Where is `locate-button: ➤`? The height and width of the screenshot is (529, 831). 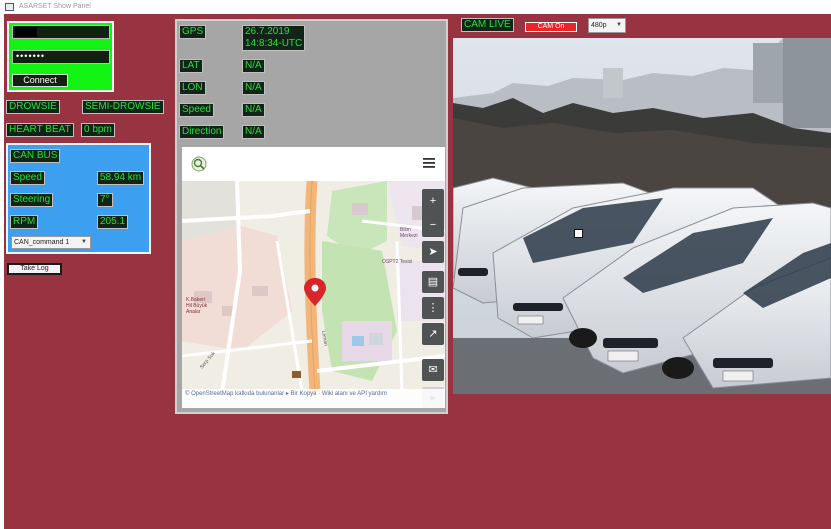
locate-button: ➤ is located at coordinates (433, 252).